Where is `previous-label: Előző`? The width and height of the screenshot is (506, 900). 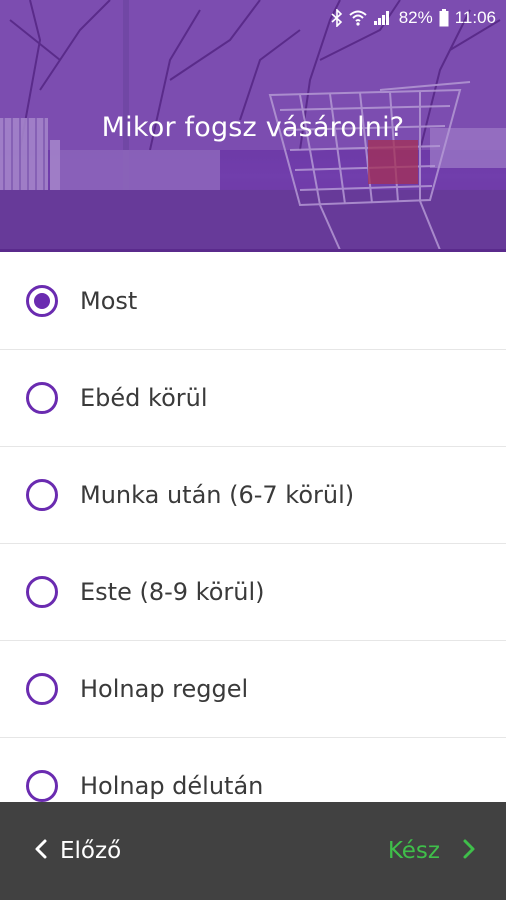 previous-label: Előző is located at coordinates (91, 851).